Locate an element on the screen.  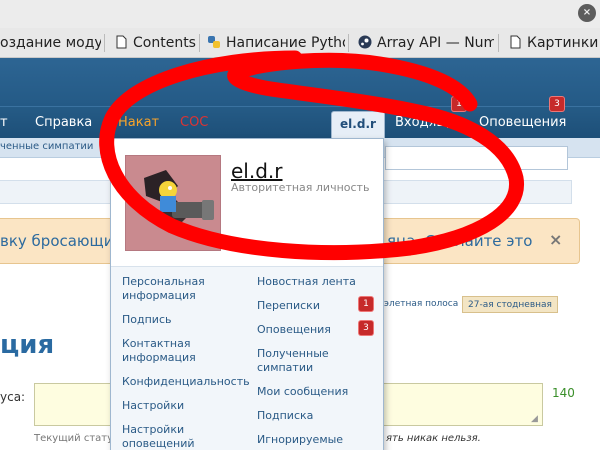
account-card: el.d.r Авторитетная личность is located at coordinates (247, 203).